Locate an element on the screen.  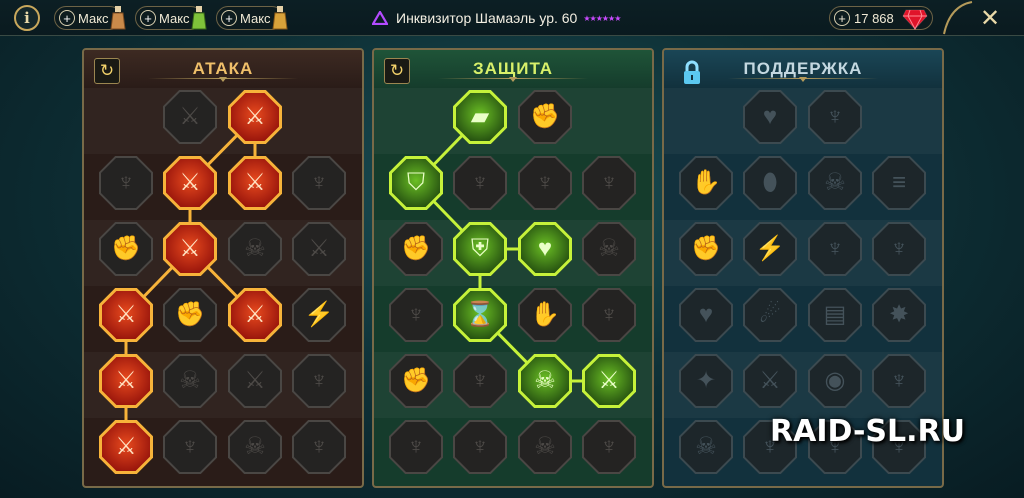
mastery-icon: ⚡ is located at coordinates (319, 314).